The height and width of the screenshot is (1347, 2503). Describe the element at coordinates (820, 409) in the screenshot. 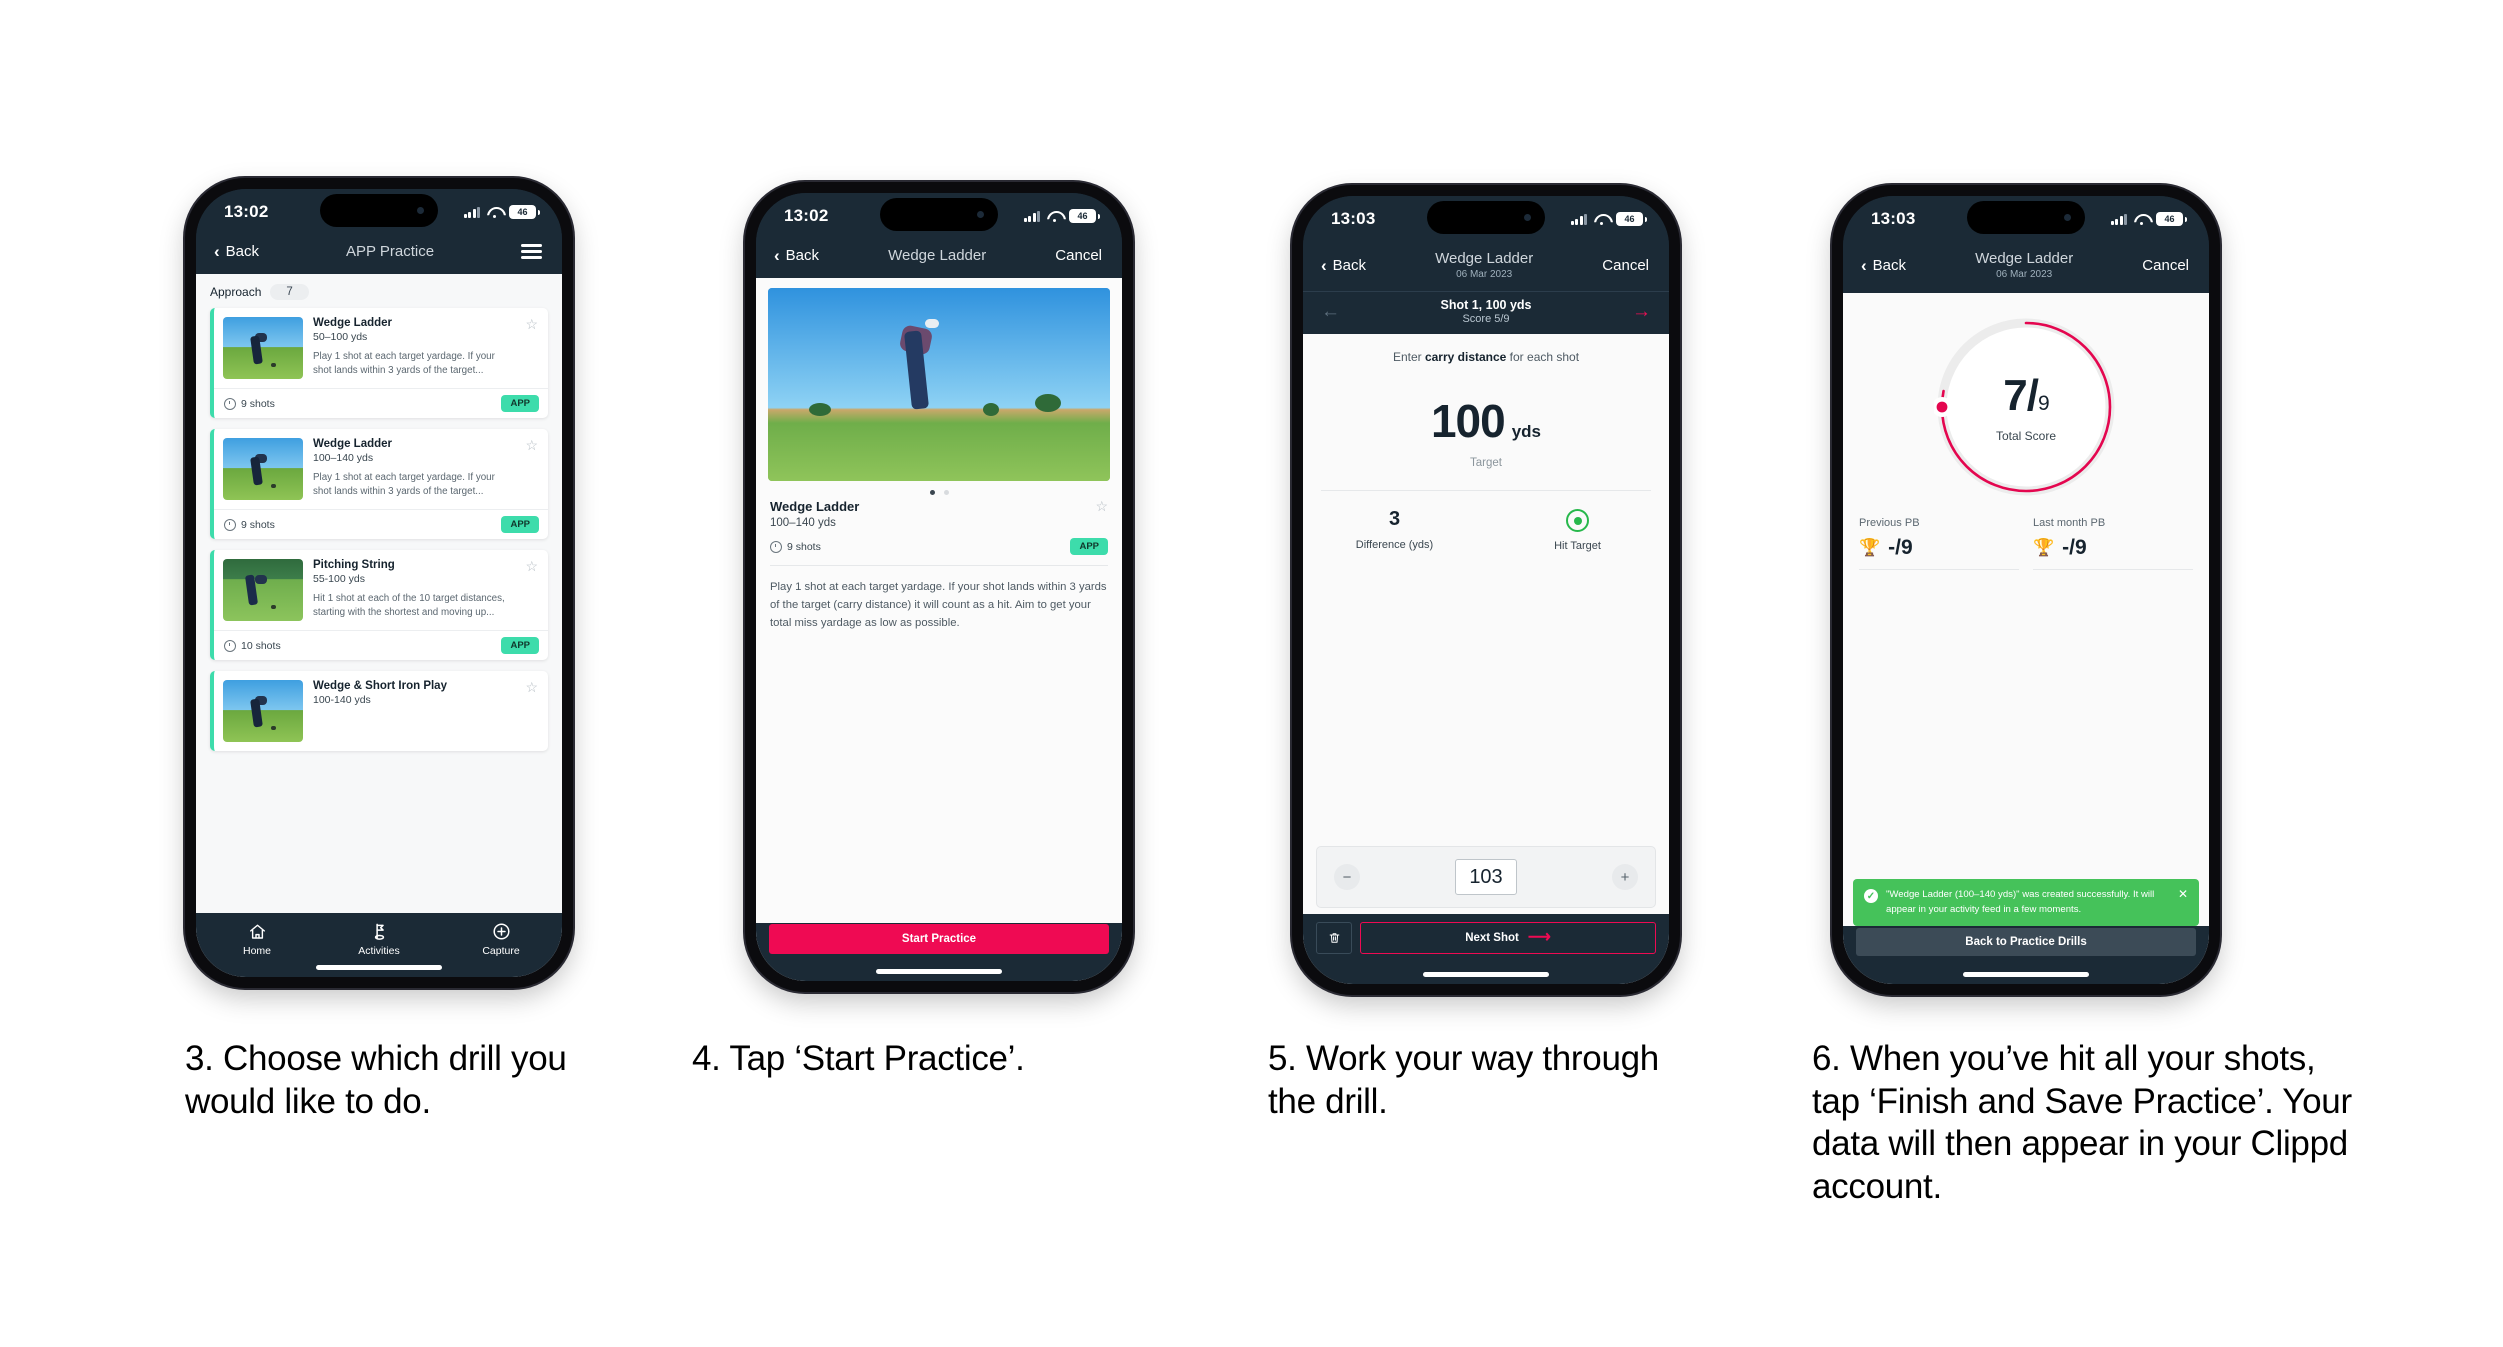

I see `tree-decor` at that location.